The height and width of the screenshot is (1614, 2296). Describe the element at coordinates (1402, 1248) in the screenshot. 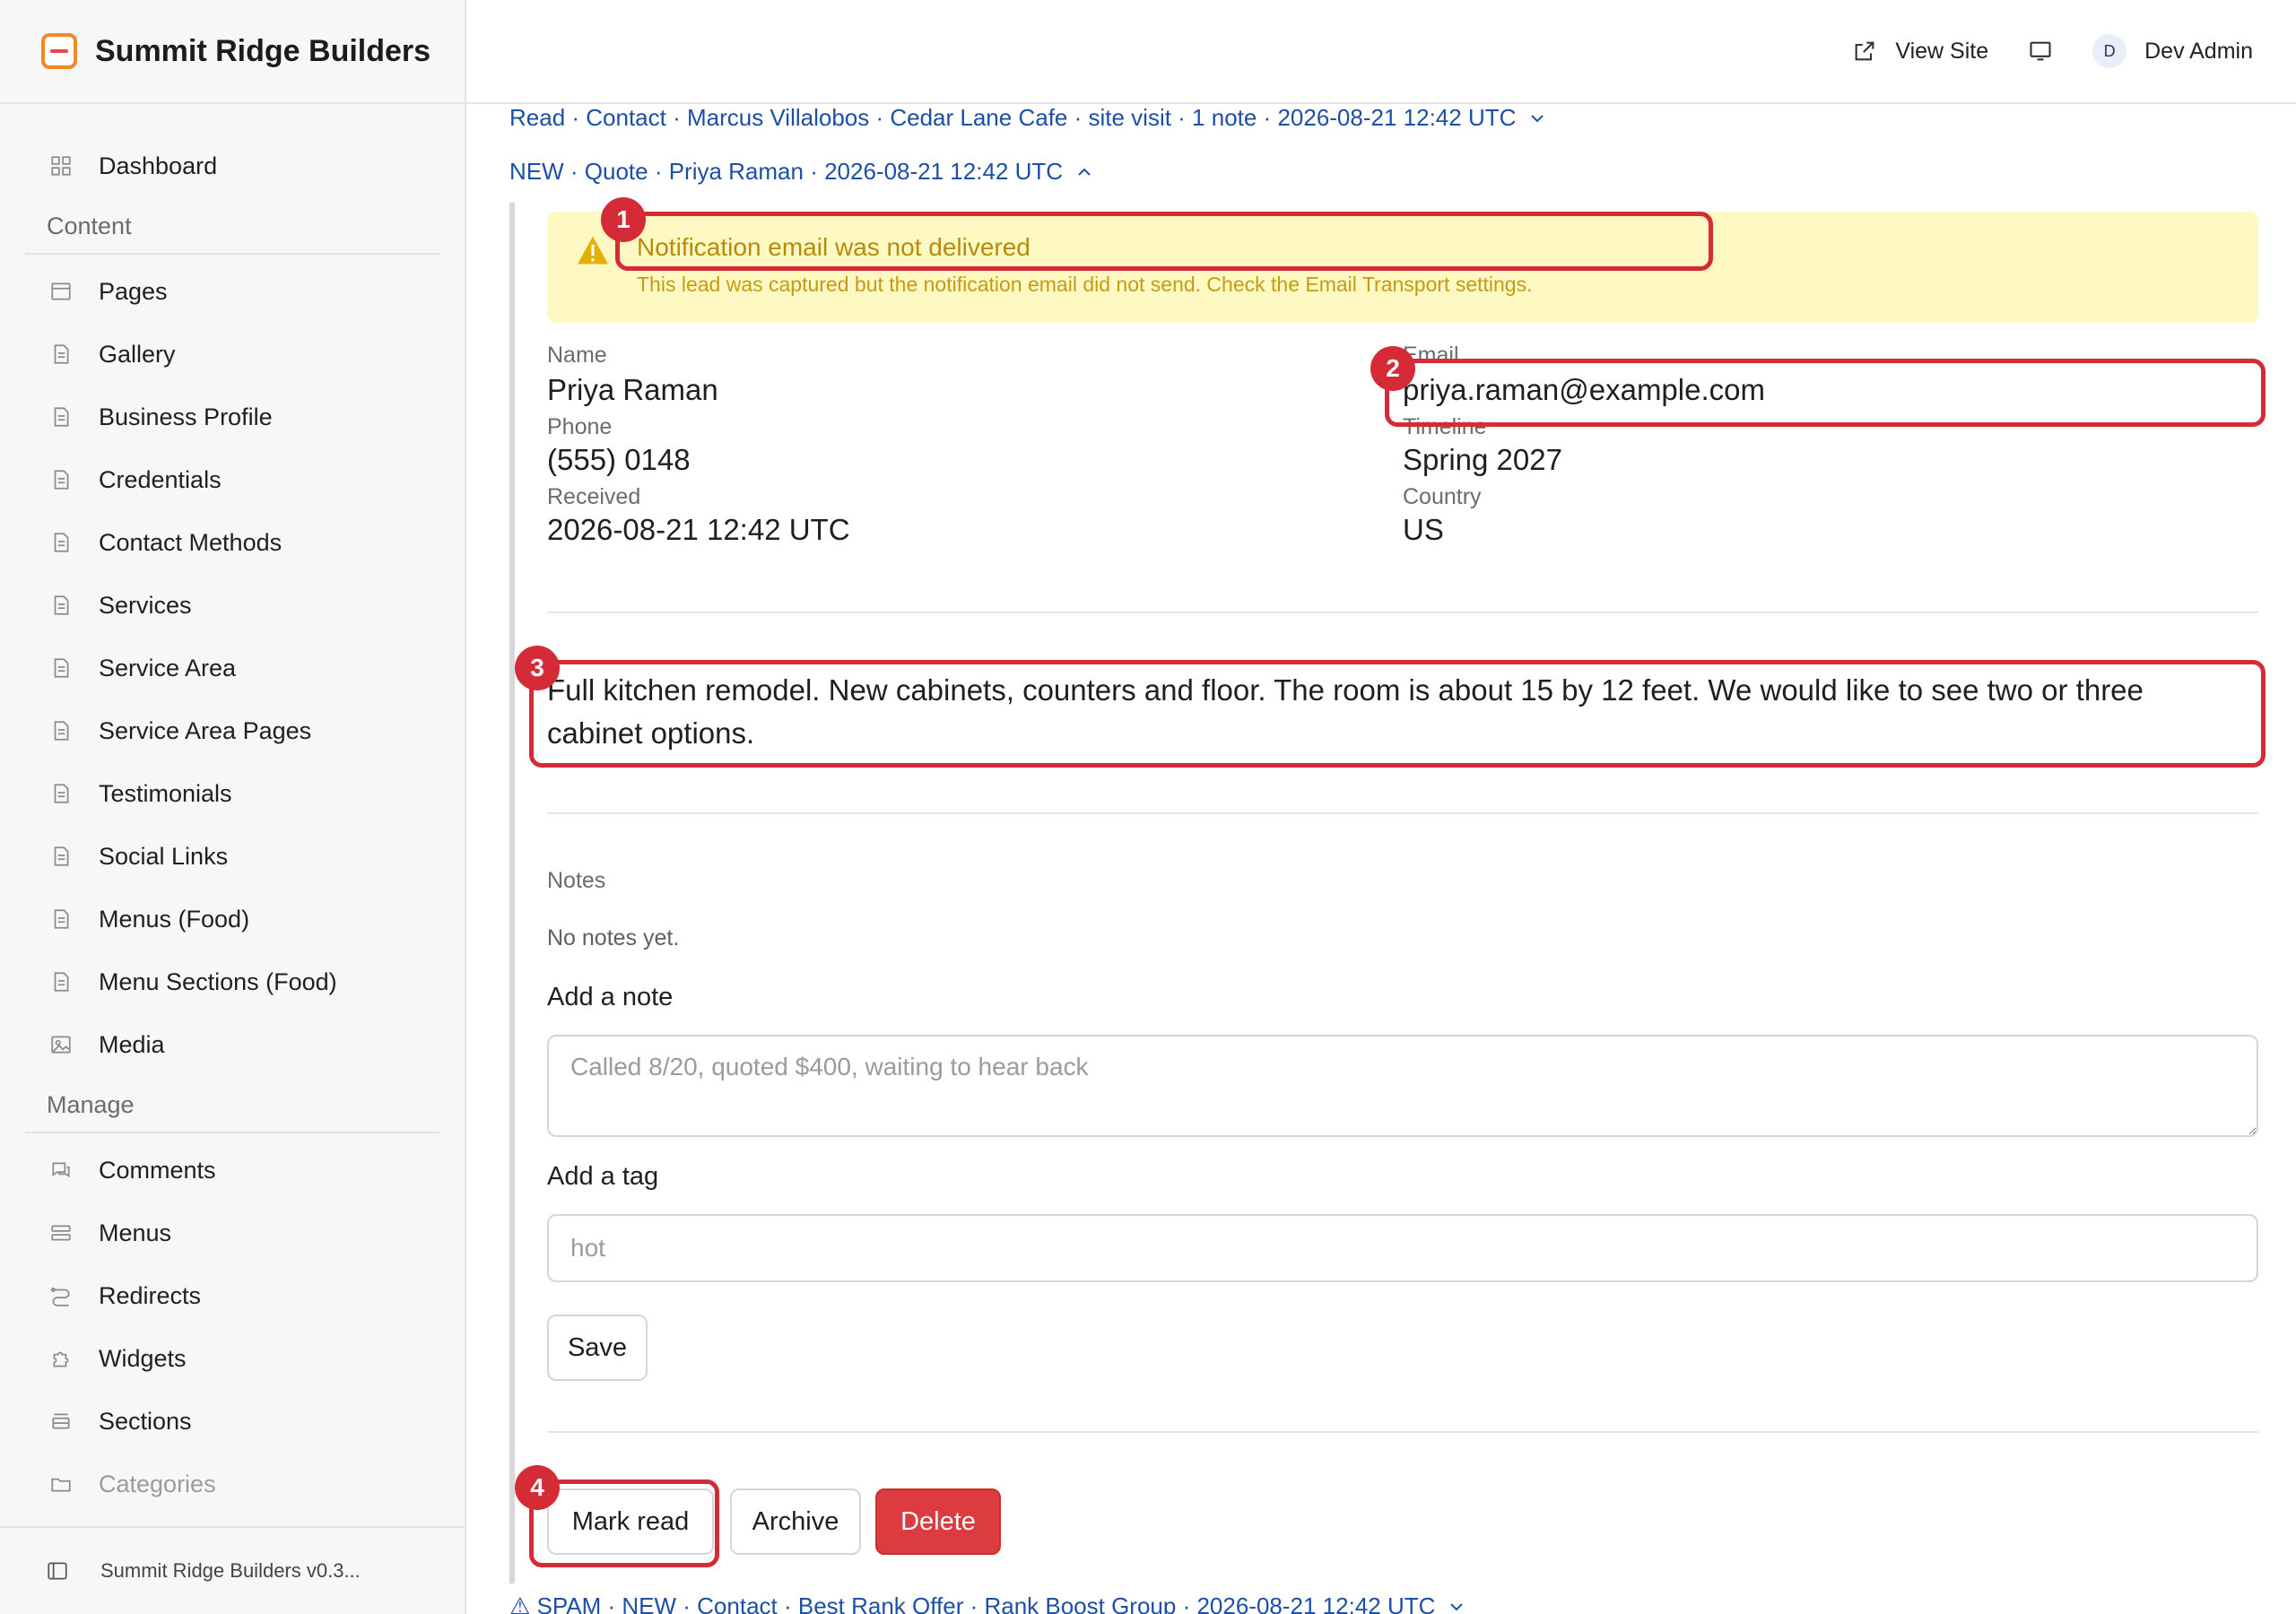

I see `add-tag-input` at that location.